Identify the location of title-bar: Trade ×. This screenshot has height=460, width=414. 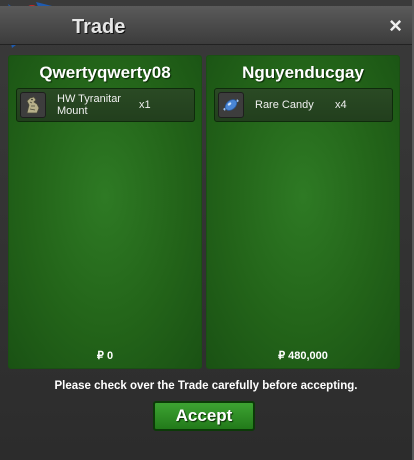
(206, 25).